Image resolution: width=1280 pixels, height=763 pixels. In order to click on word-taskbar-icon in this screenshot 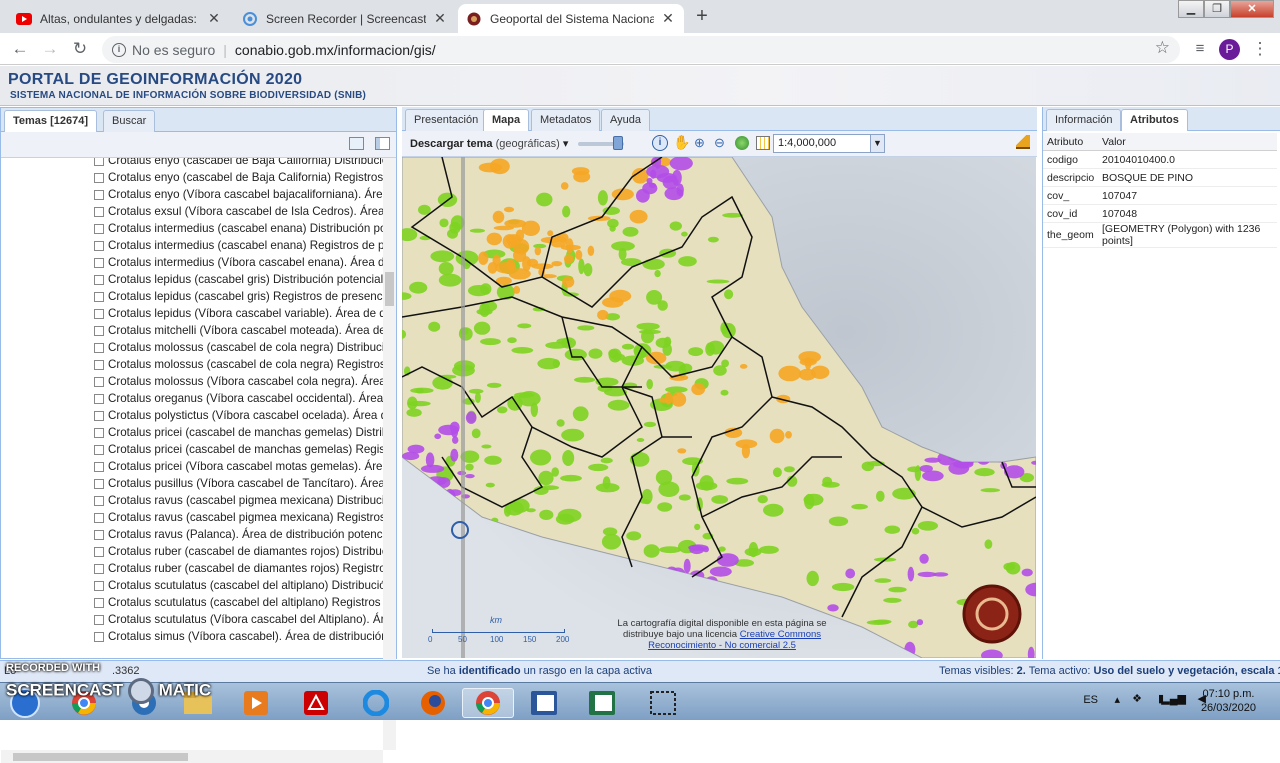, I will do `click(544, 703)`.